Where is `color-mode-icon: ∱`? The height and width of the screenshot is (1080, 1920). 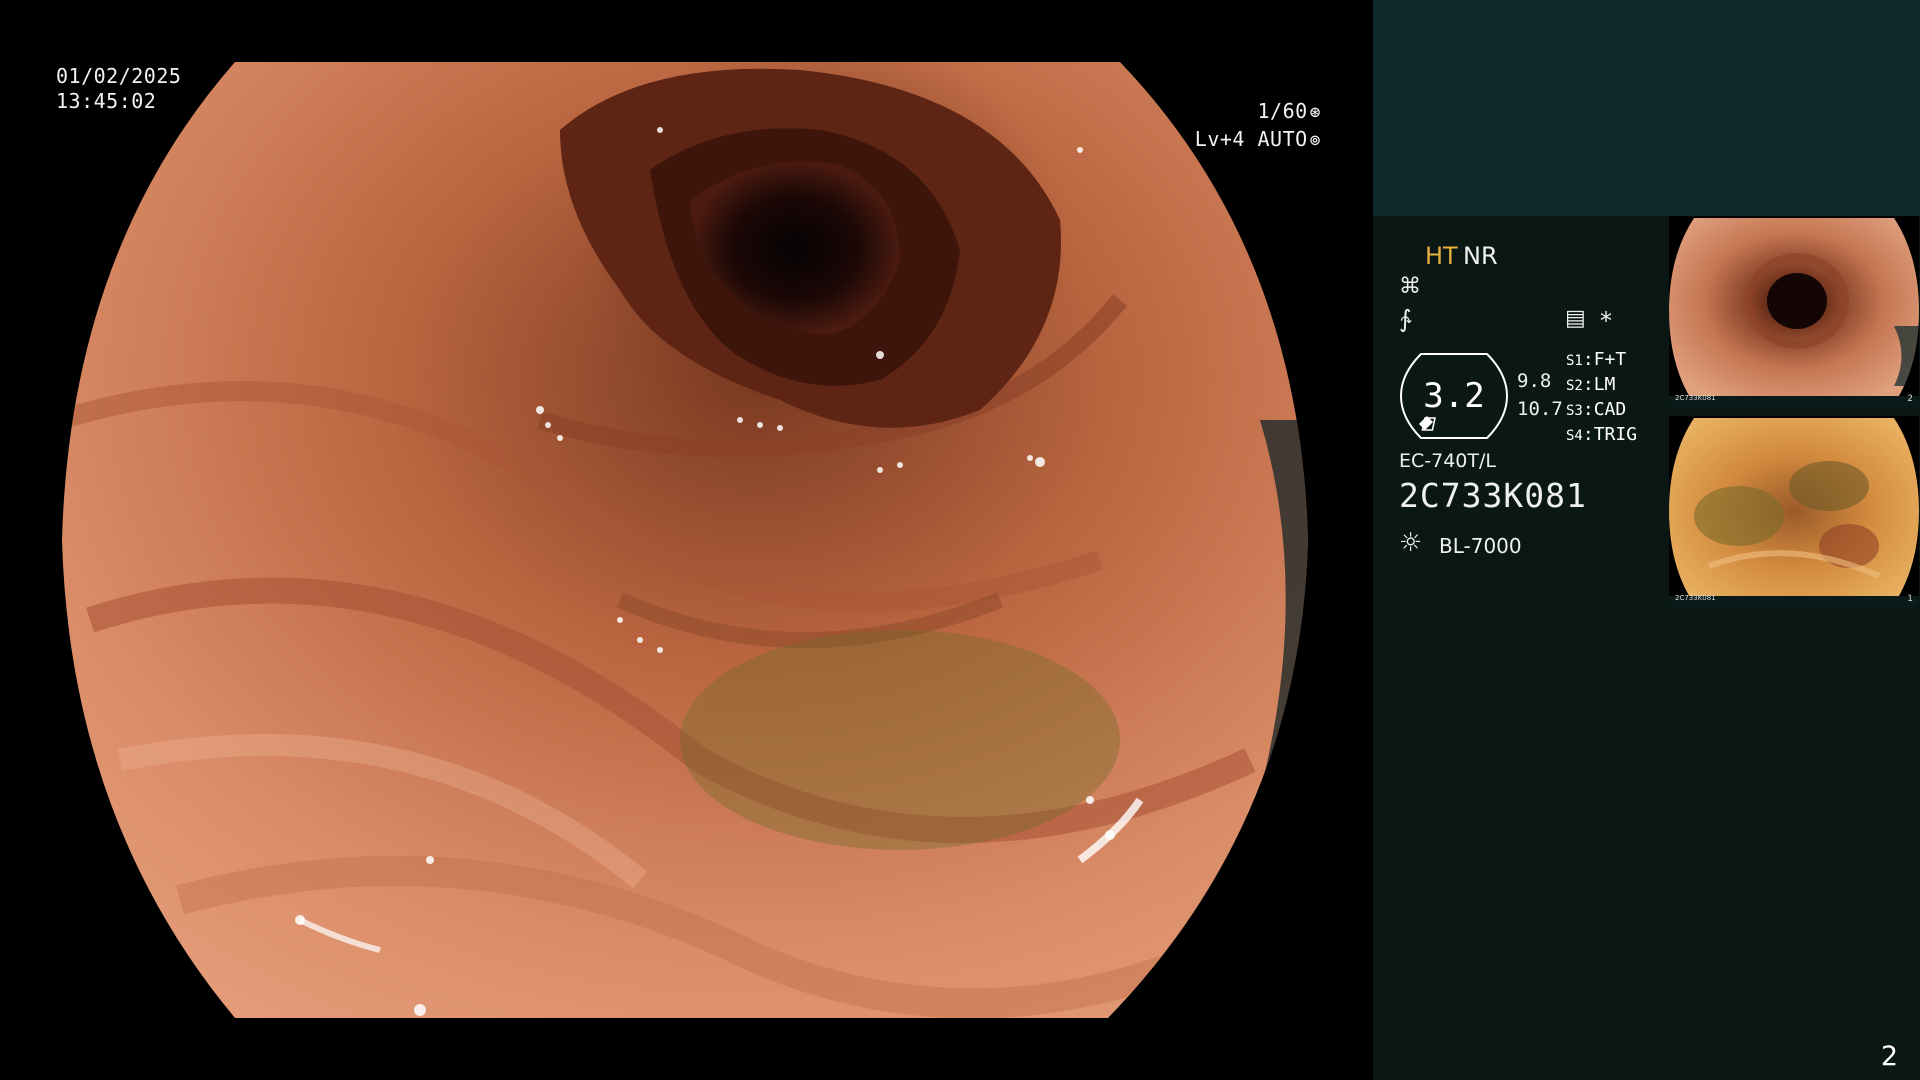 color-mode-icon: ∱ is located at coordinates (1405, 319).